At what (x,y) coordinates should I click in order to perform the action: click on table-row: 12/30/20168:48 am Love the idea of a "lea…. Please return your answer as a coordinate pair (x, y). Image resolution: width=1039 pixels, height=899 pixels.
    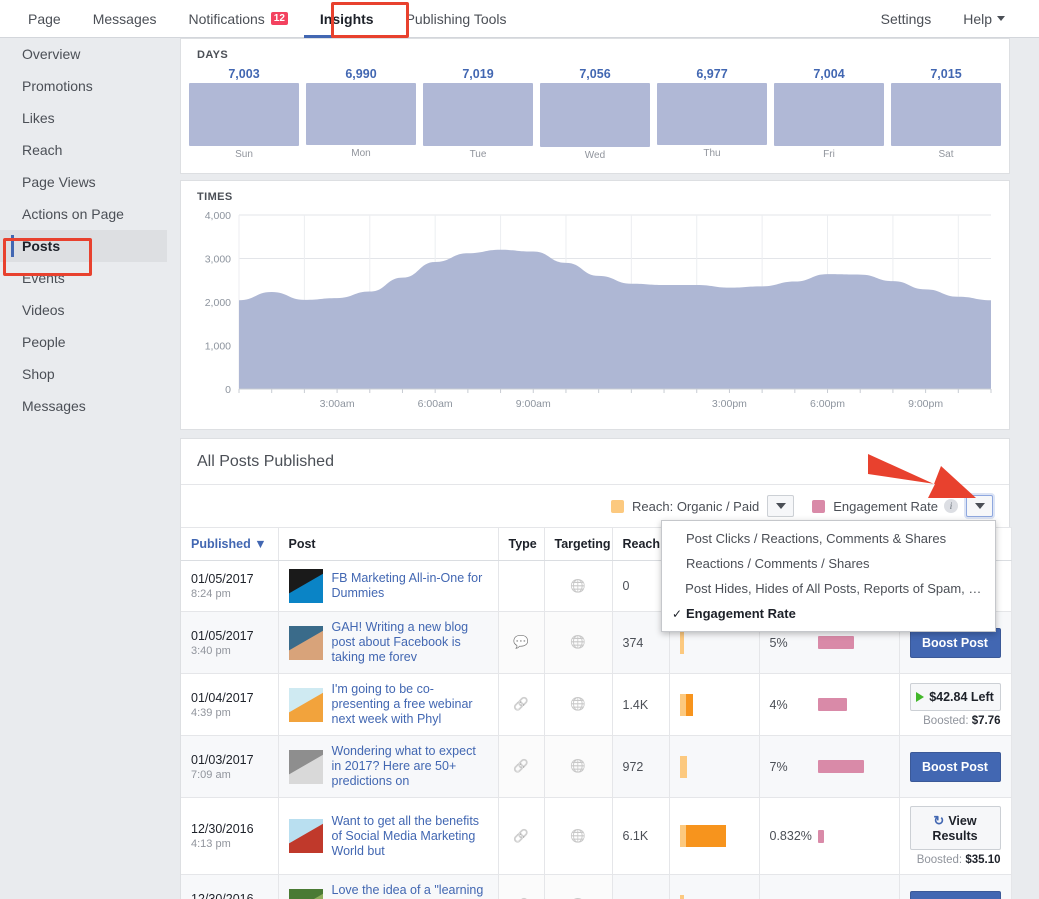
    Looking at the image, I should click on (596, 886).